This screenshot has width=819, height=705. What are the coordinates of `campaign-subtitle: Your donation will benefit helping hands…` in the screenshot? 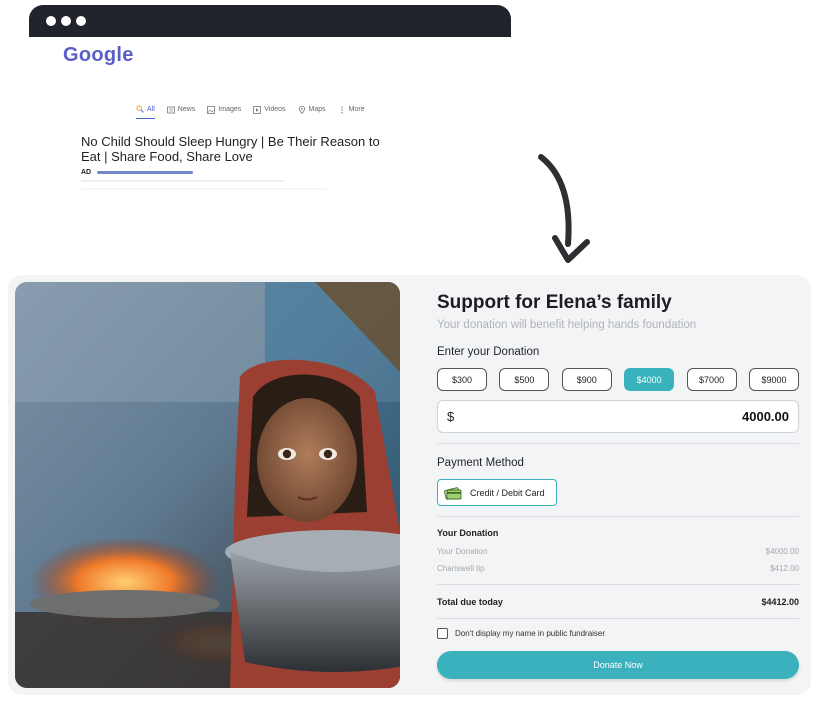 It's located at (567, 325).